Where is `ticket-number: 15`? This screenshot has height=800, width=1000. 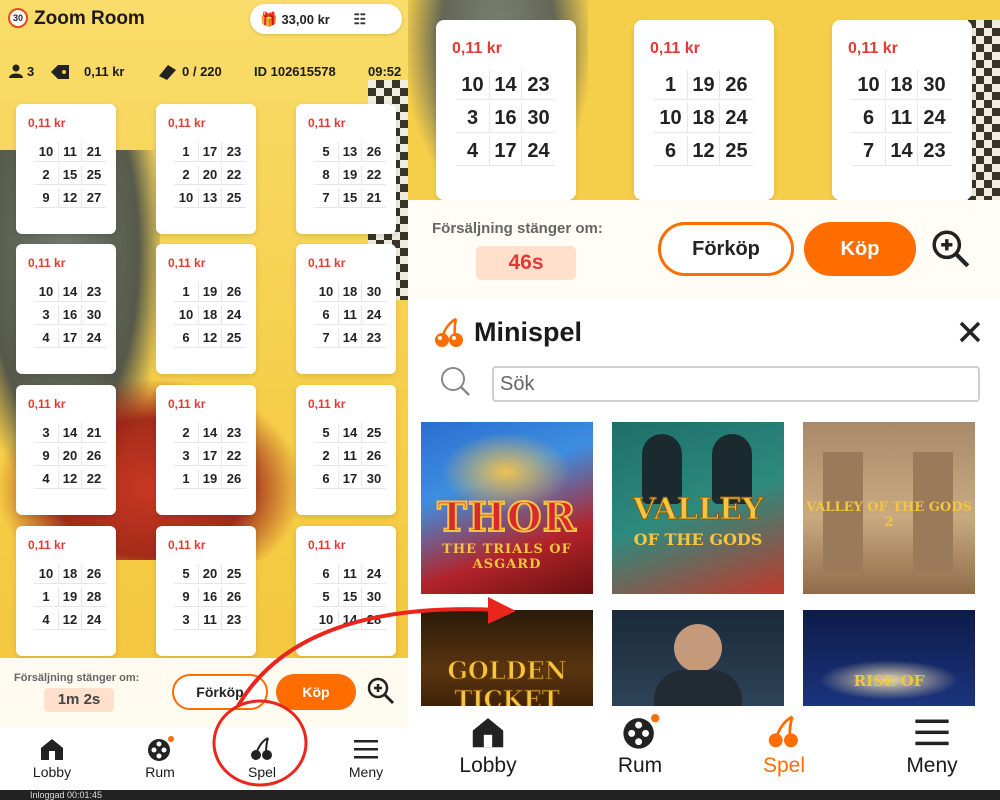
ticket-number: 15 is located at coordinates (350, 198).